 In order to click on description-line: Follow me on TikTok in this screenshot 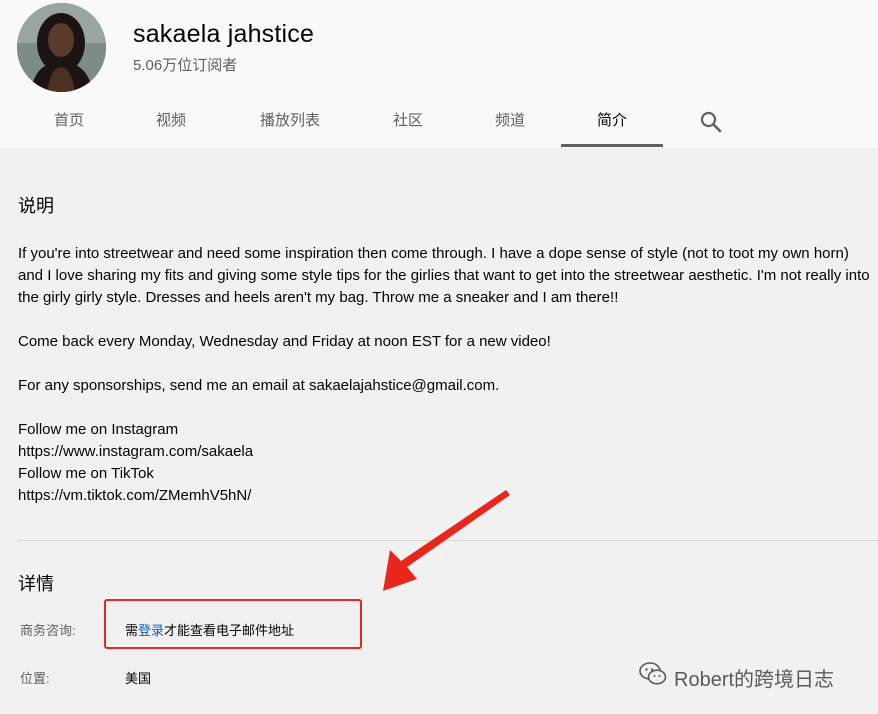, I will do `click(86, 473)`.